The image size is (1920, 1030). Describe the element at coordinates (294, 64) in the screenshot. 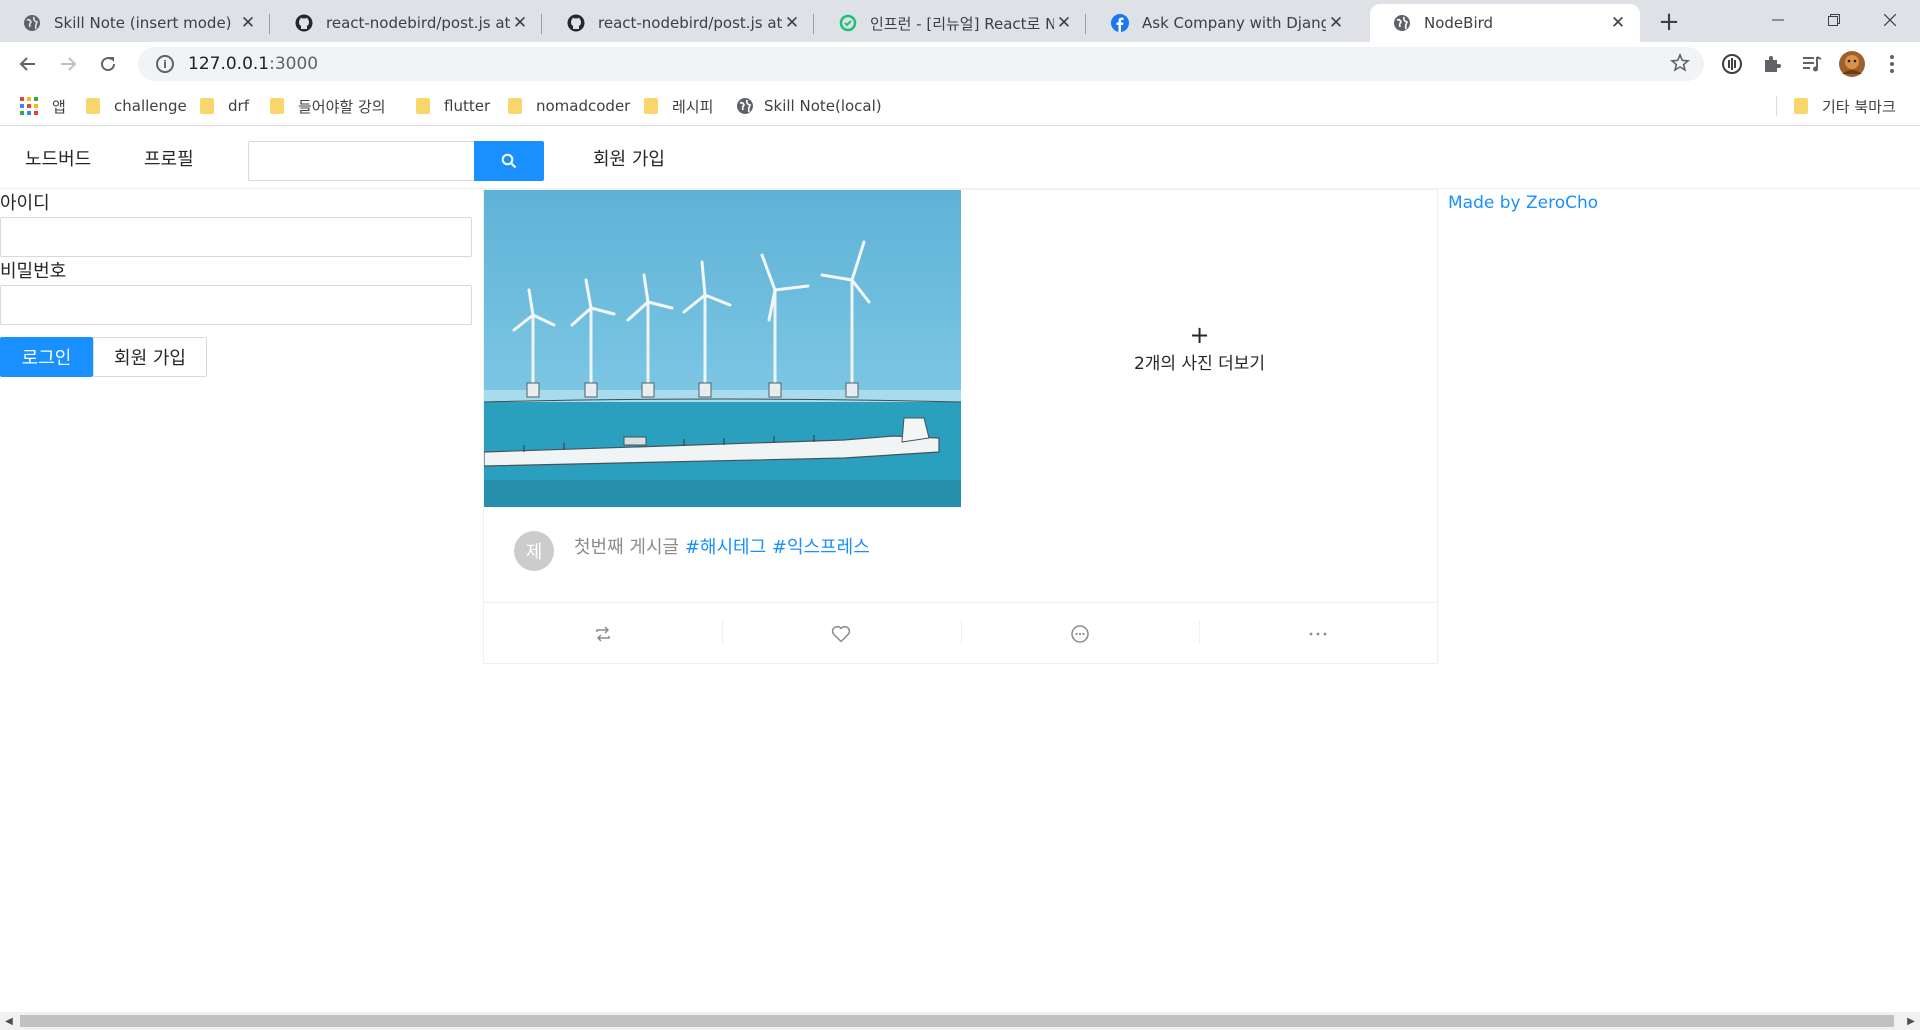

I see `url-port: :3000` at that location.